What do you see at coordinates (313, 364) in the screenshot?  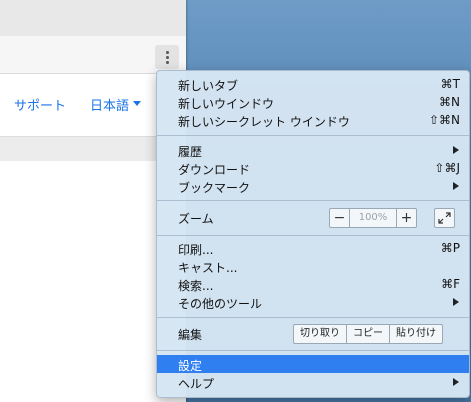 I see `menu-item-settings: 設定` at bounding box center [313, 364].